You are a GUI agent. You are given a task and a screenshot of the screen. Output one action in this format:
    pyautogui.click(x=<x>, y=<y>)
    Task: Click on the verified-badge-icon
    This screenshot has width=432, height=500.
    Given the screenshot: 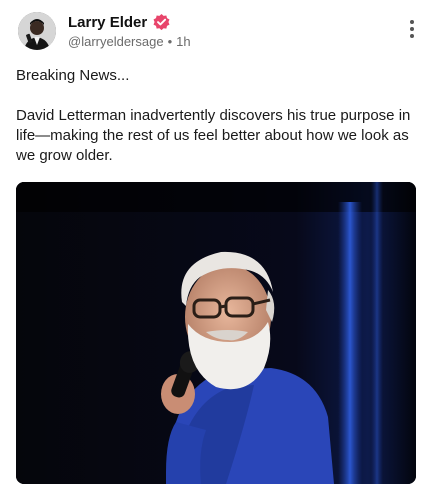 What is the action you would take?
    pyautogui.click(x=161, y=22)
    